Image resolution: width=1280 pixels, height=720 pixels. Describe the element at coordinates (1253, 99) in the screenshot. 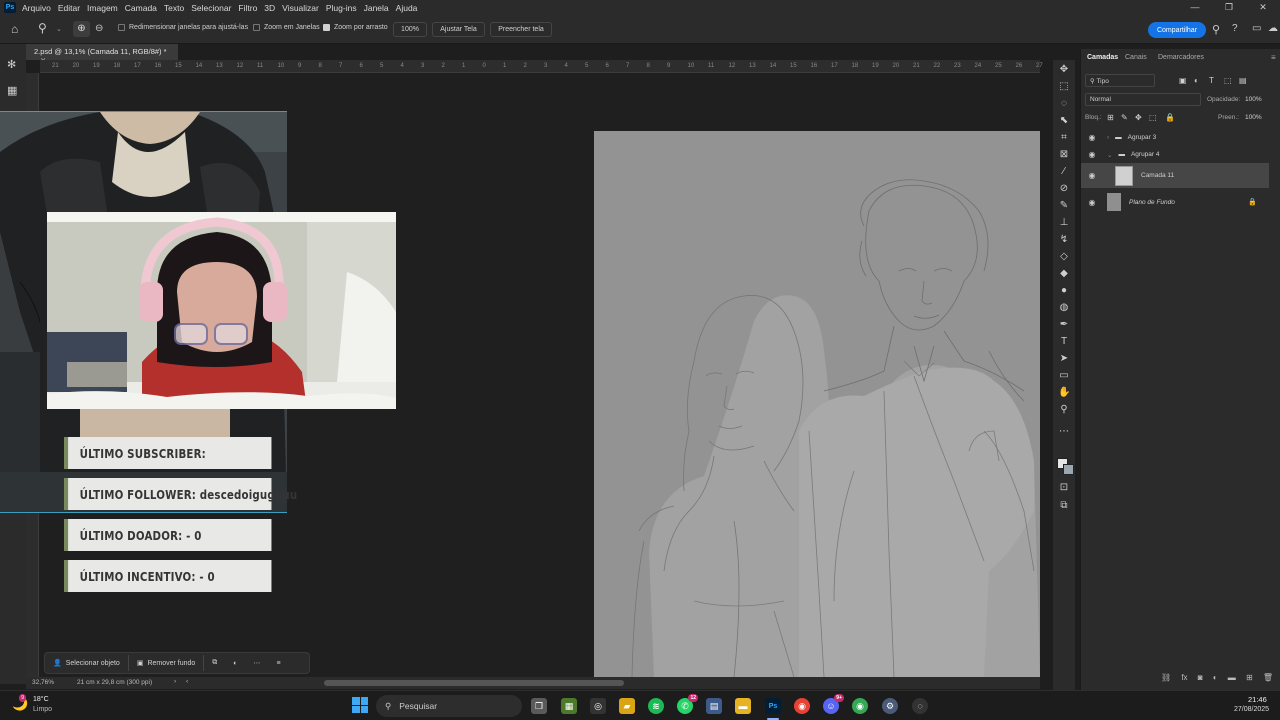

I see `opacity-value: 100%` at that location.